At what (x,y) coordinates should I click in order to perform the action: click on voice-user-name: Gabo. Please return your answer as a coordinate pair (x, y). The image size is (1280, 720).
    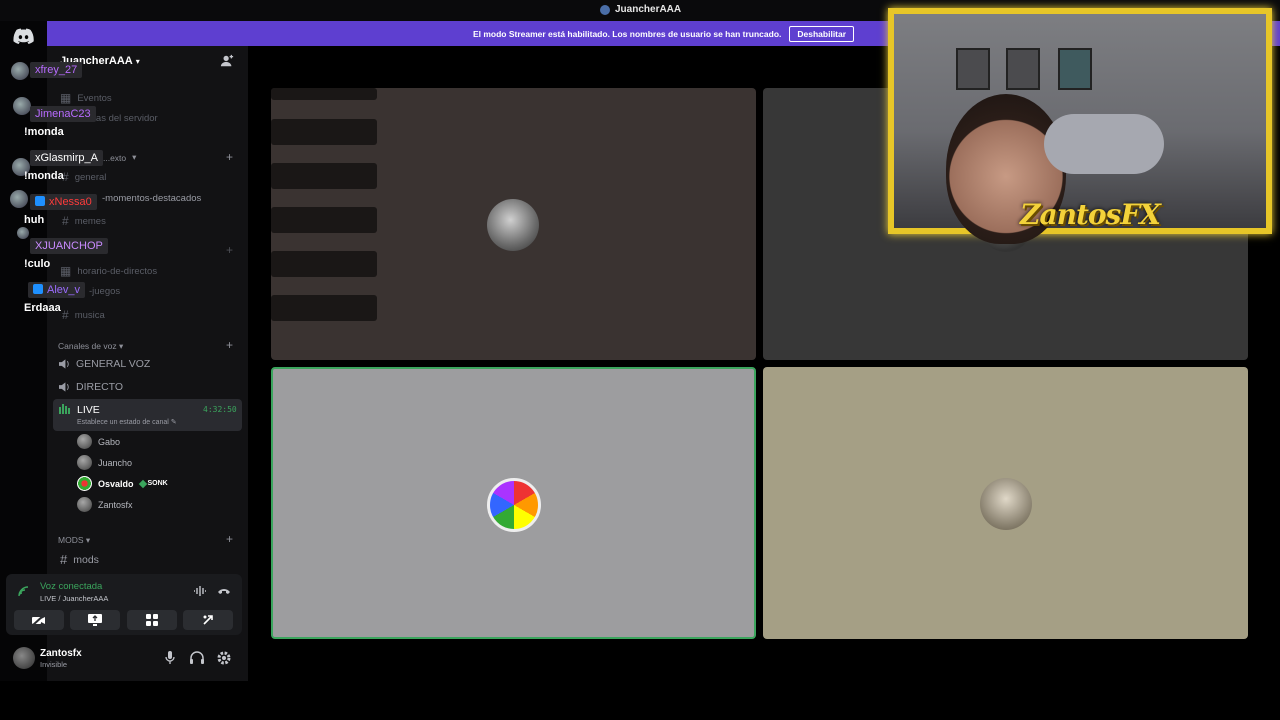
    Looking at the image, I should click on (109, 441).